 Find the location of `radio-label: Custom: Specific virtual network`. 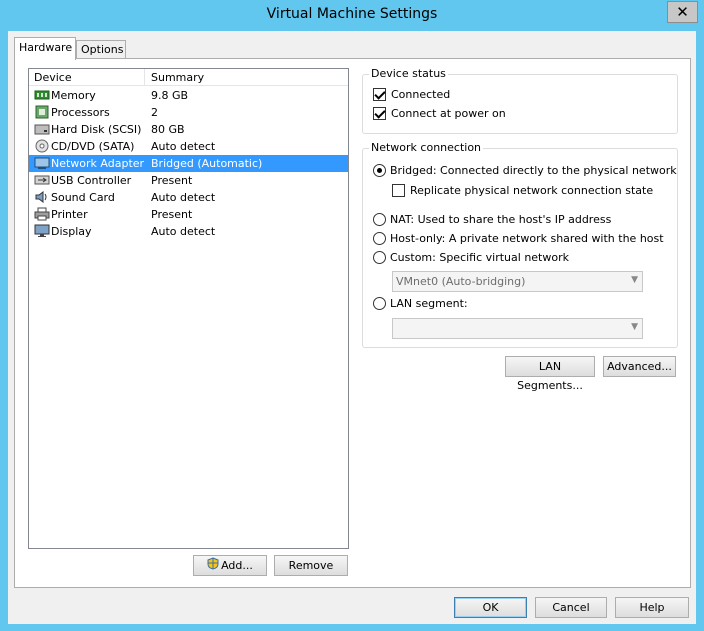

radio-label: Custom: Specific virtual network is located at coordinates (479, 257).